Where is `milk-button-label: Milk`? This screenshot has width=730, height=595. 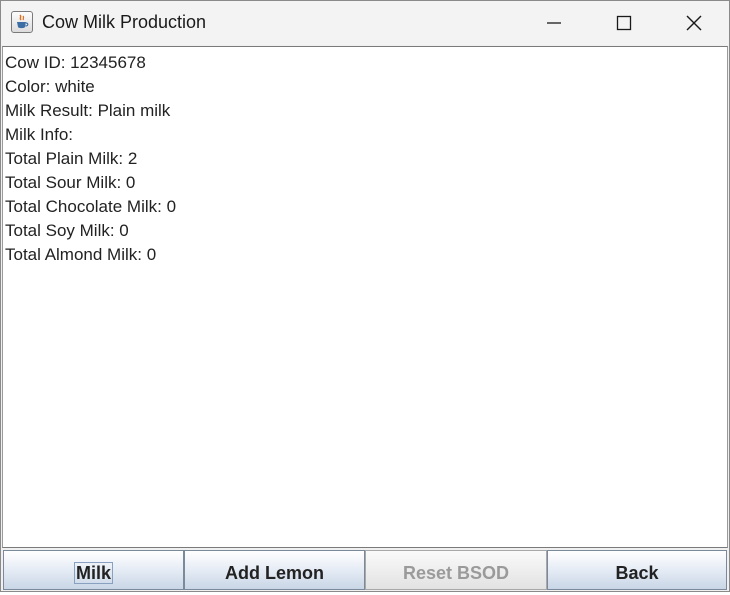
milk-button-label: Milk is located at coordinates (93, 573).